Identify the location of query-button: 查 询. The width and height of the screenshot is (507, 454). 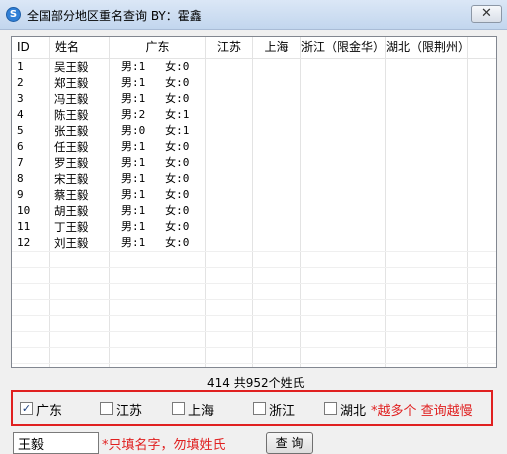
(289, 443).